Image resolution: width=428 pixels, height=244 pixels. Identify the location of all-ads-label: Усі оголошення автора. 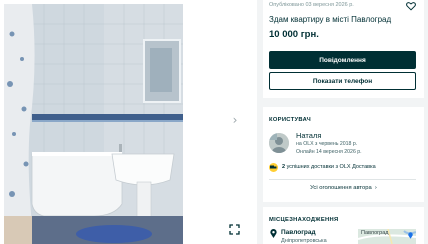
(341, 188).